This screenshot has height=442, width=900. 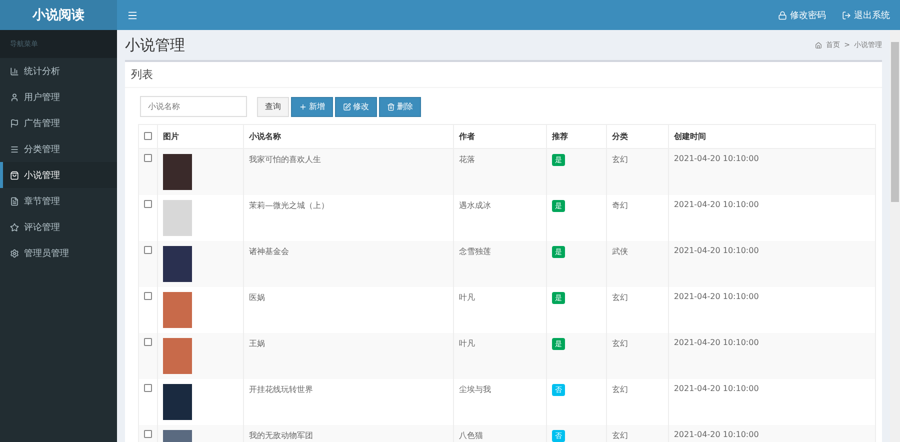 I want to click on flag-icon, so click(x=14, y=123).